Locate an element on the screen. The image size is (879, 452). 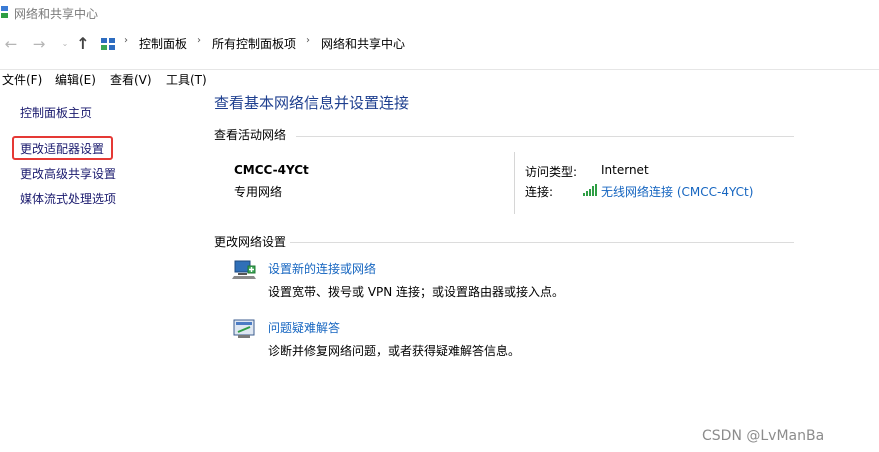
recent-locations-chevron-icon: ⌄ is located at coordinates (65, 44).